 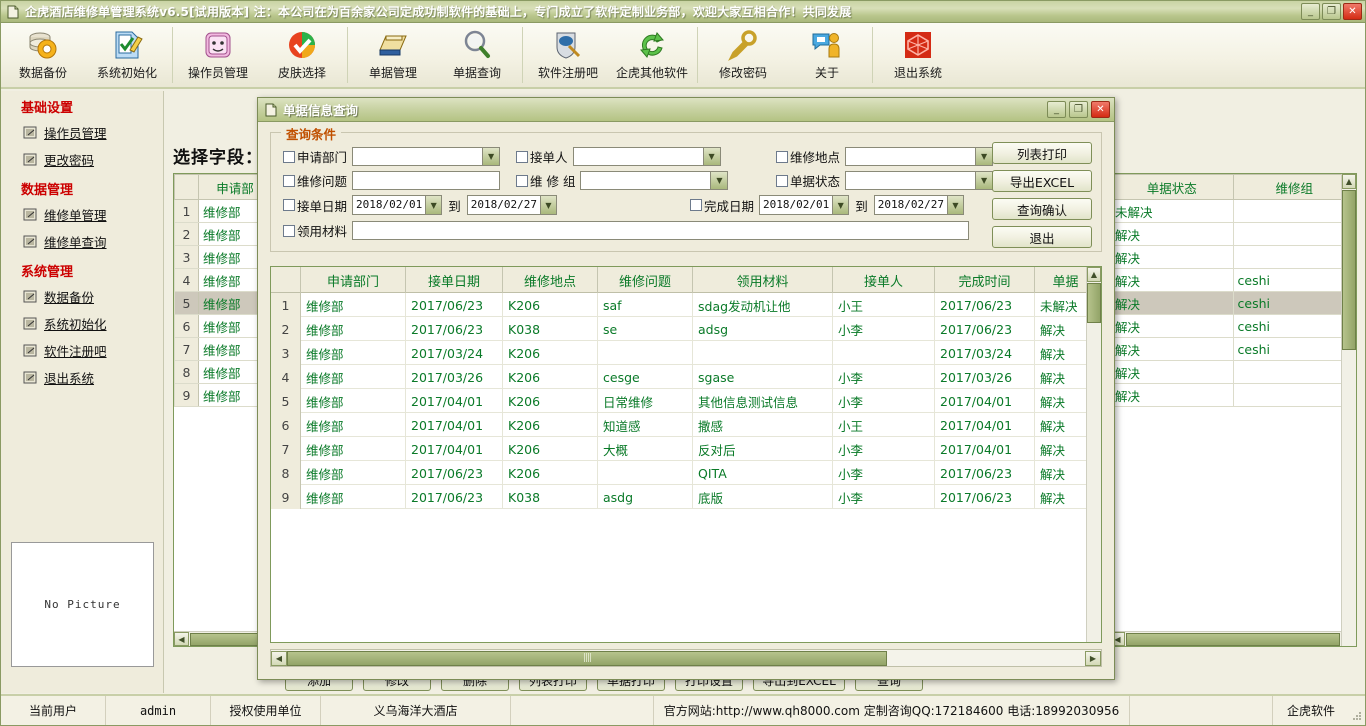 What do you see at coordinates (1056, 109) in the screenshot?
I see `dialog-minimize-button: _` at bounding box center [1056, 109].